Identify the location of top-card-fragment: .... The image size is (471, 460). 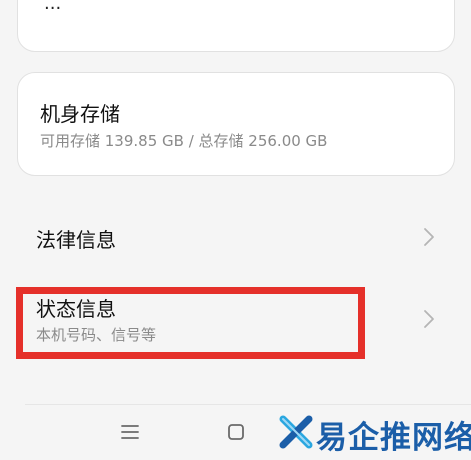
(53, 7).